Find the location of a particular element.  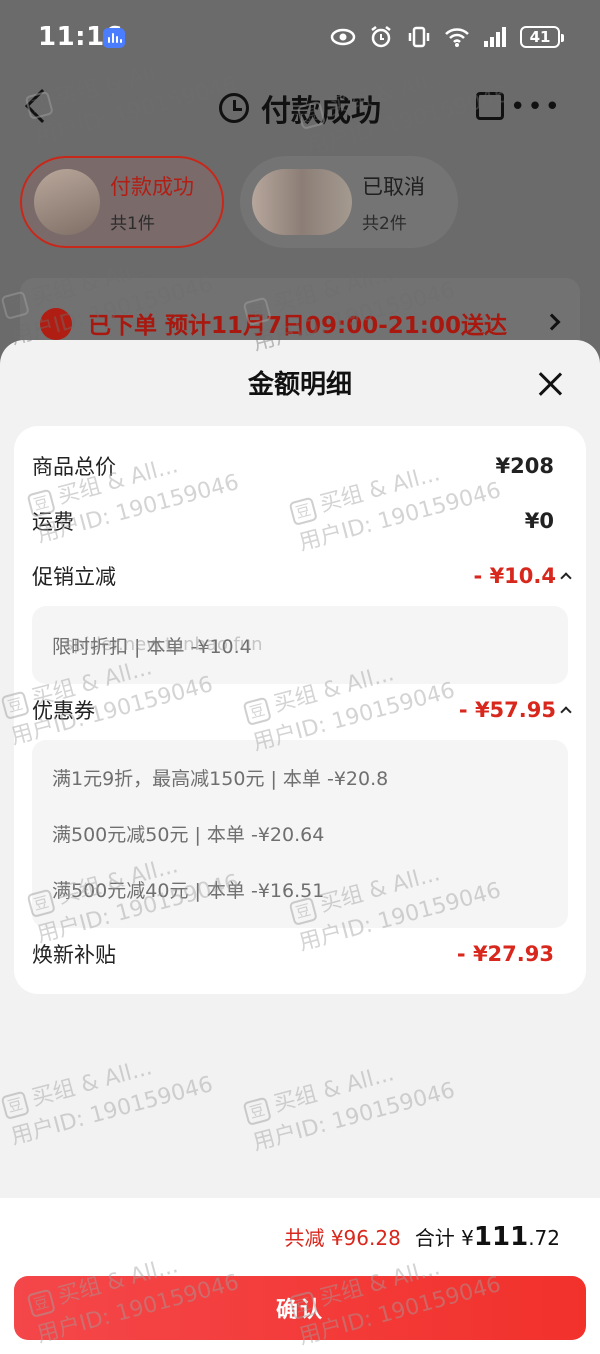

row-shipping: 运费 ¥0 is located at coordinates (293, 521).